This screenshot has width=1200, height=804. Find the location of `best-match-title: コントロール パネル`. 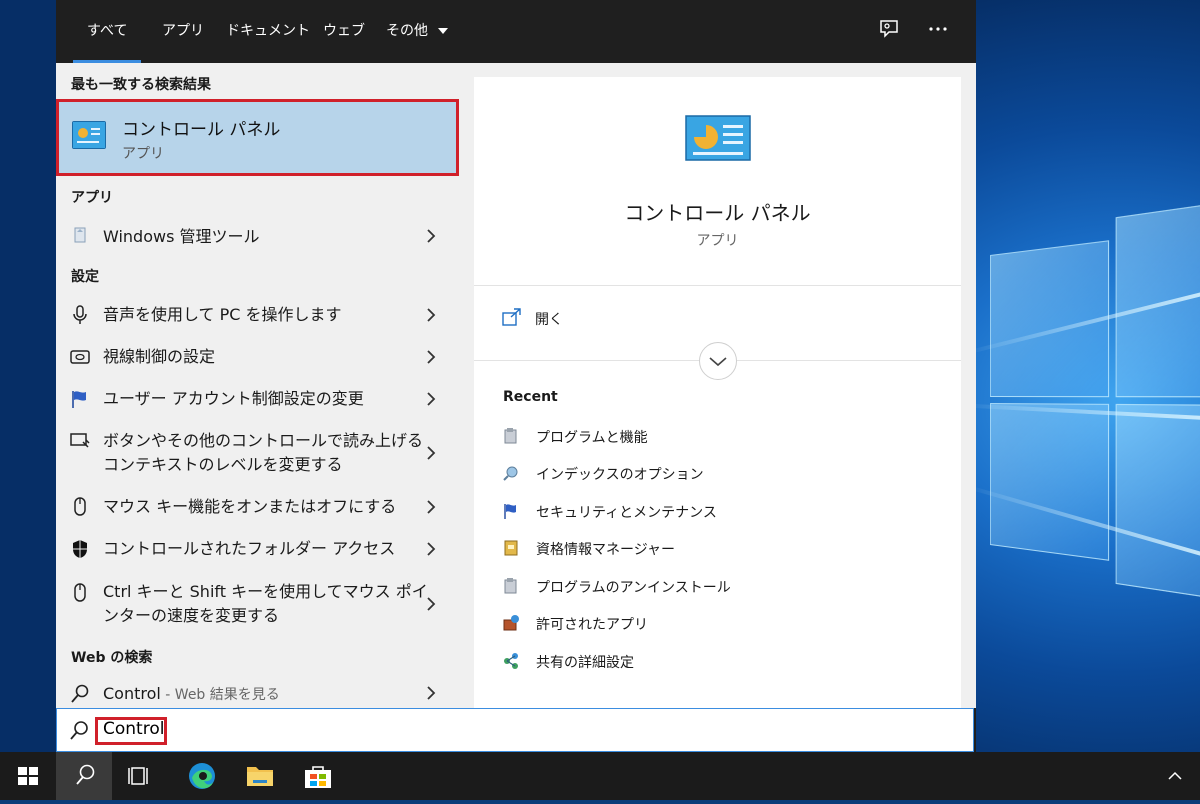

best-match-title: コントロール パネル is located at coordinates (201, 130).